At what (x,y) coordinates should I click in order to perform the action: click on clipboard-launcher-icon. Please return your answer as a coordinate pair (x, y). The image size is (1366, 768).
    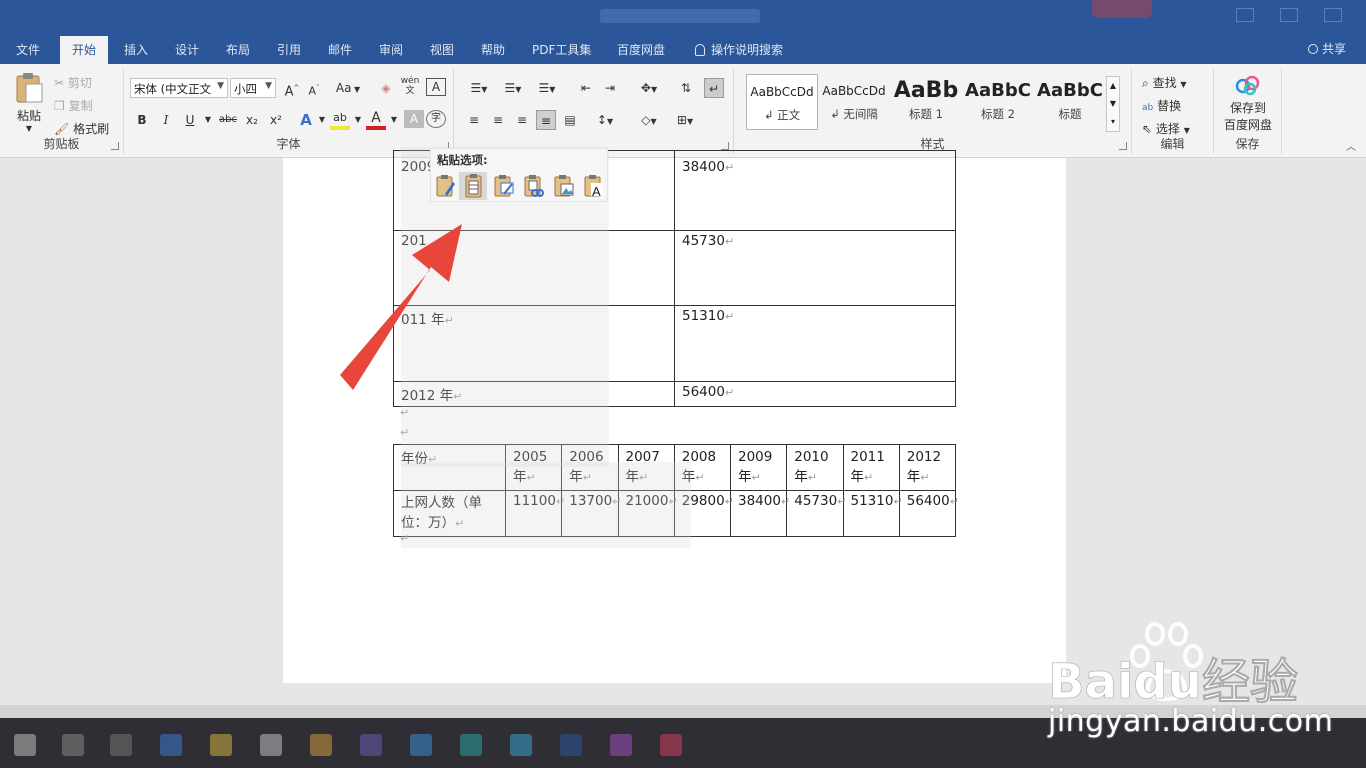
    Looking at the image, I should click on (115, 146).